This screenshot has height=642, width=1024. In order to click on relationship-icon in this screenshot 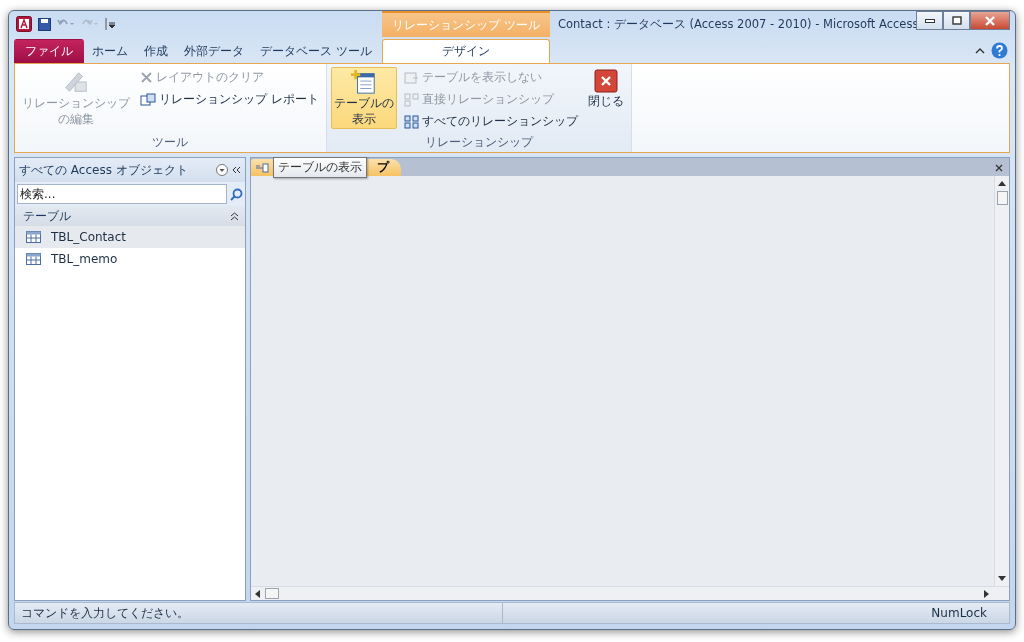, I will do `click(411, 99)`.